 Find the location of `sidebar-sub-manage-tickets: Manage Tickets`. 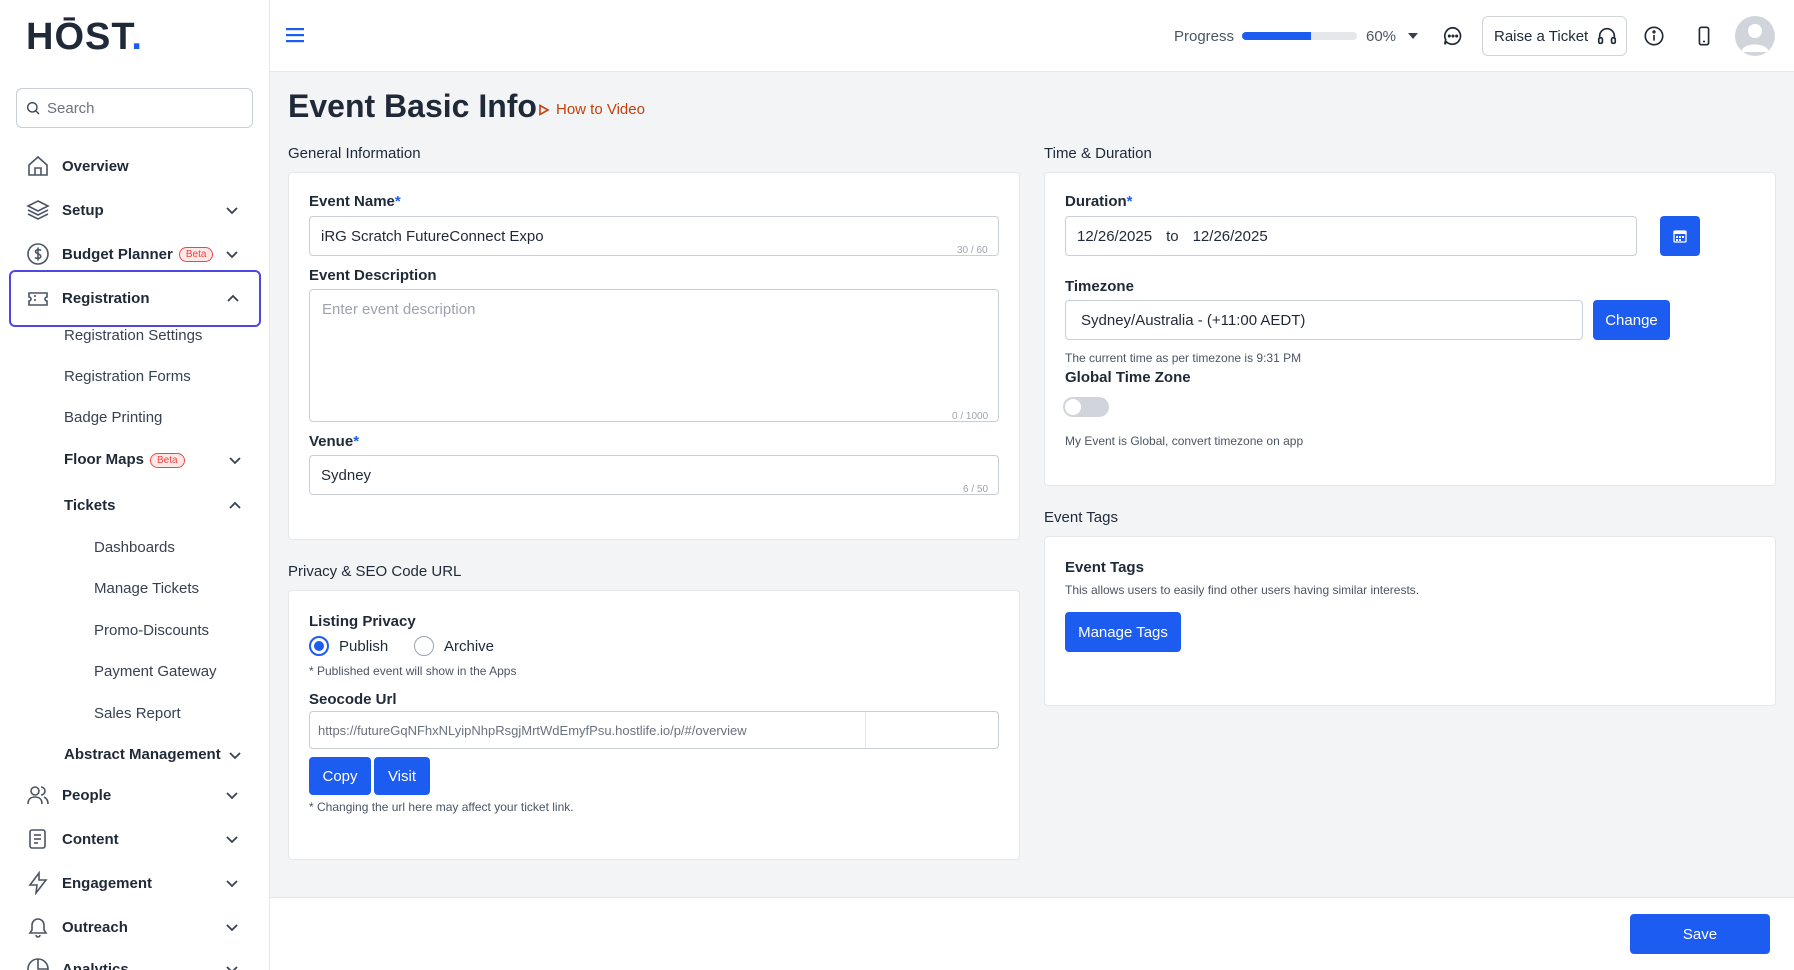

sidebar-sub-manage-tickets: Manage Tickets is located at coordinates (146, 588).